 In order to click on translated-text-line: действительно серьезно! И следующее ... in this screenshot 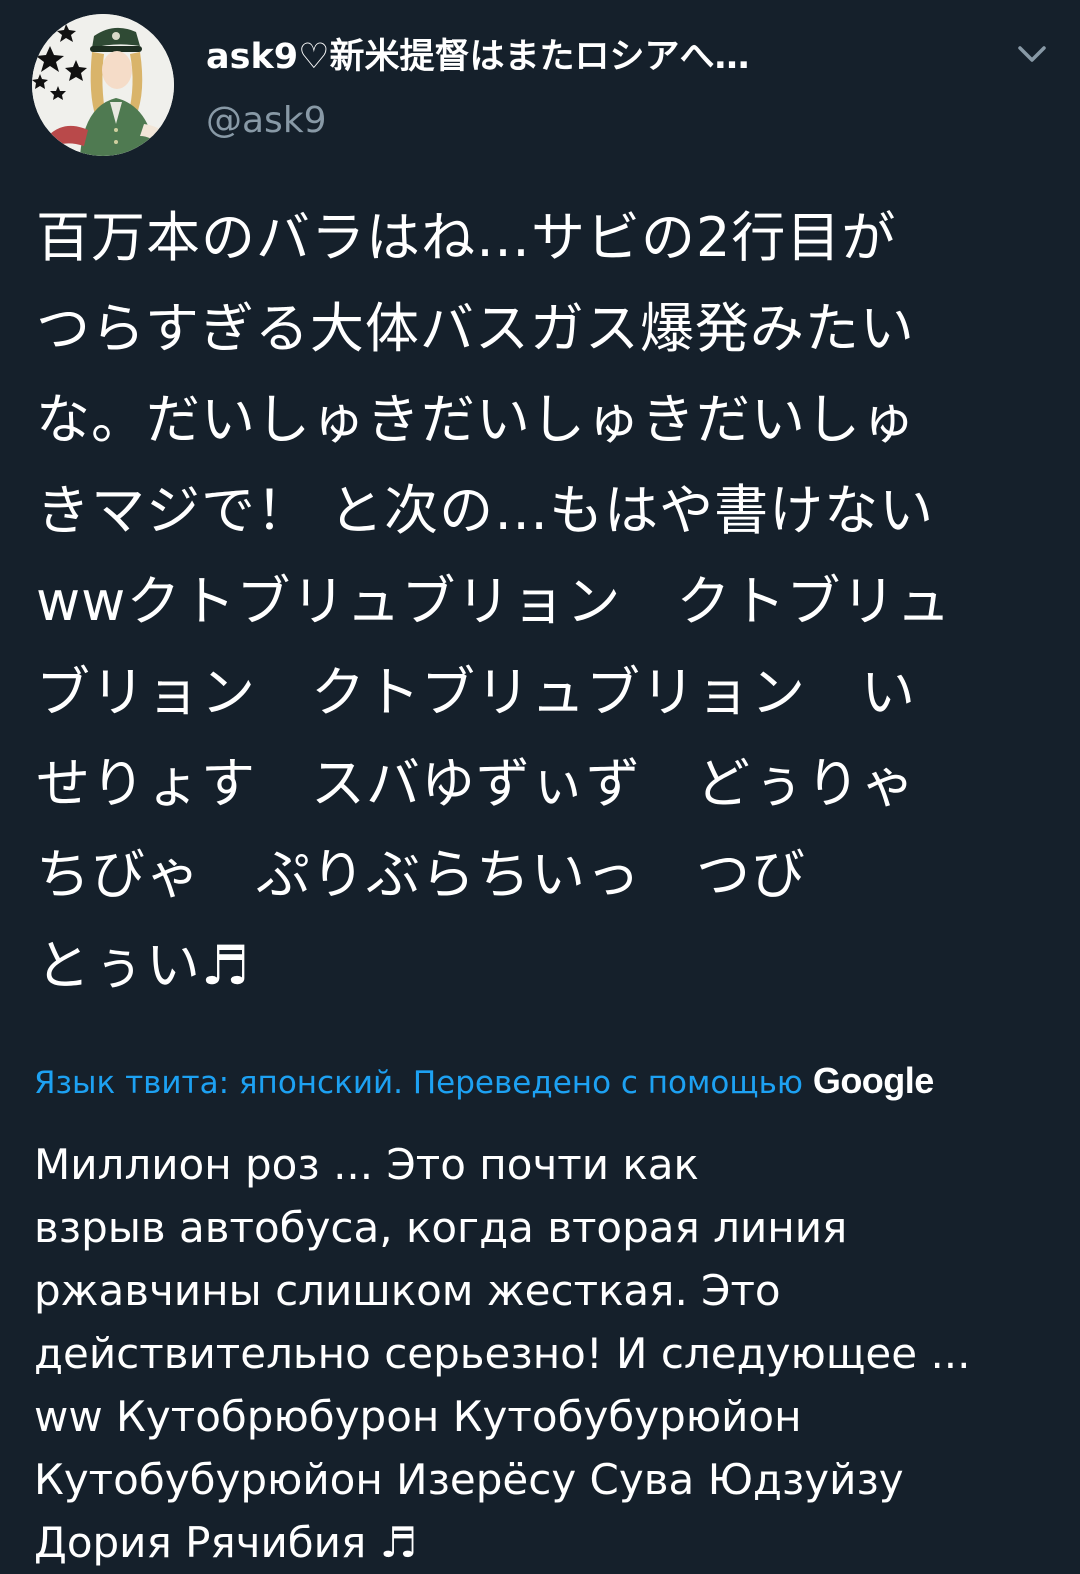, I will do `click(502, 1353)`.